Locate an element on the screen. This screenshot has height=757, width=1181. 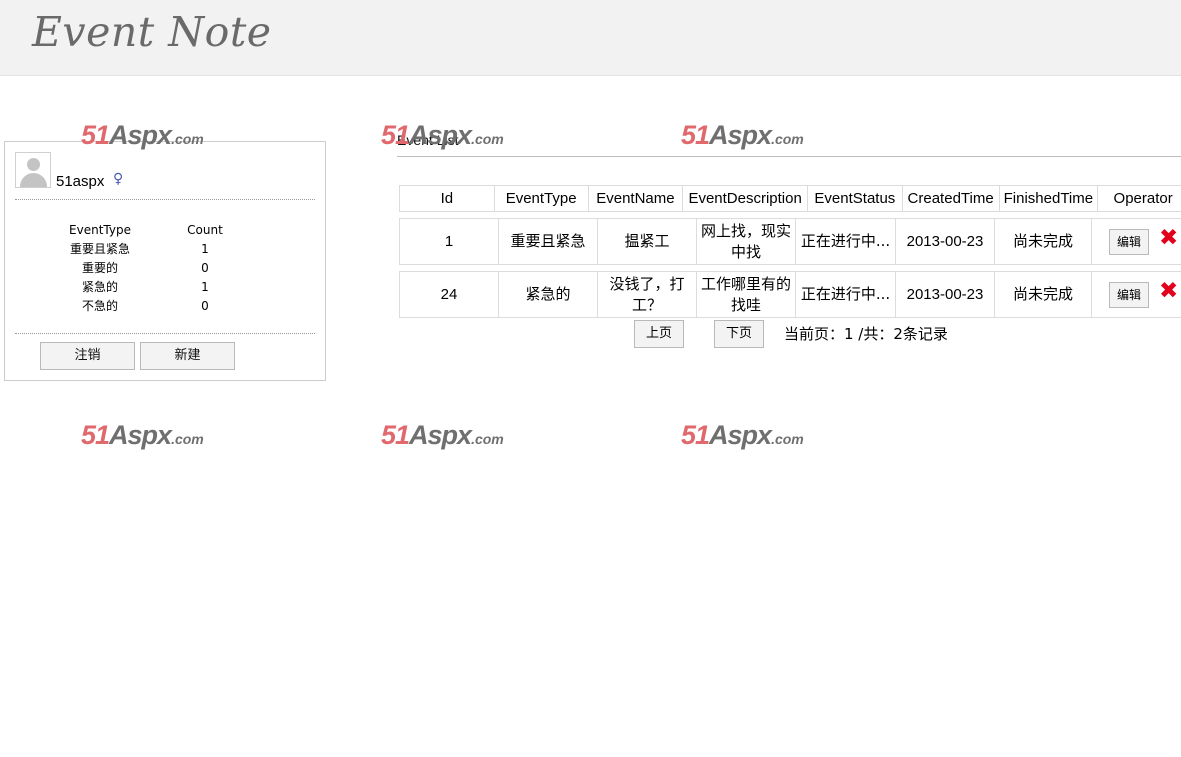
stats-type: 重要且紧急 is located at coordinates (99, 249).